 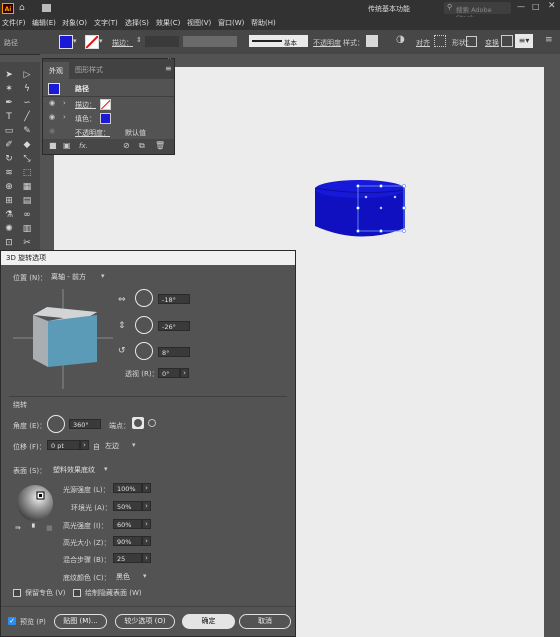 I want to click on column-graph-tool-icon: ▥, so click(x=27, y=229).